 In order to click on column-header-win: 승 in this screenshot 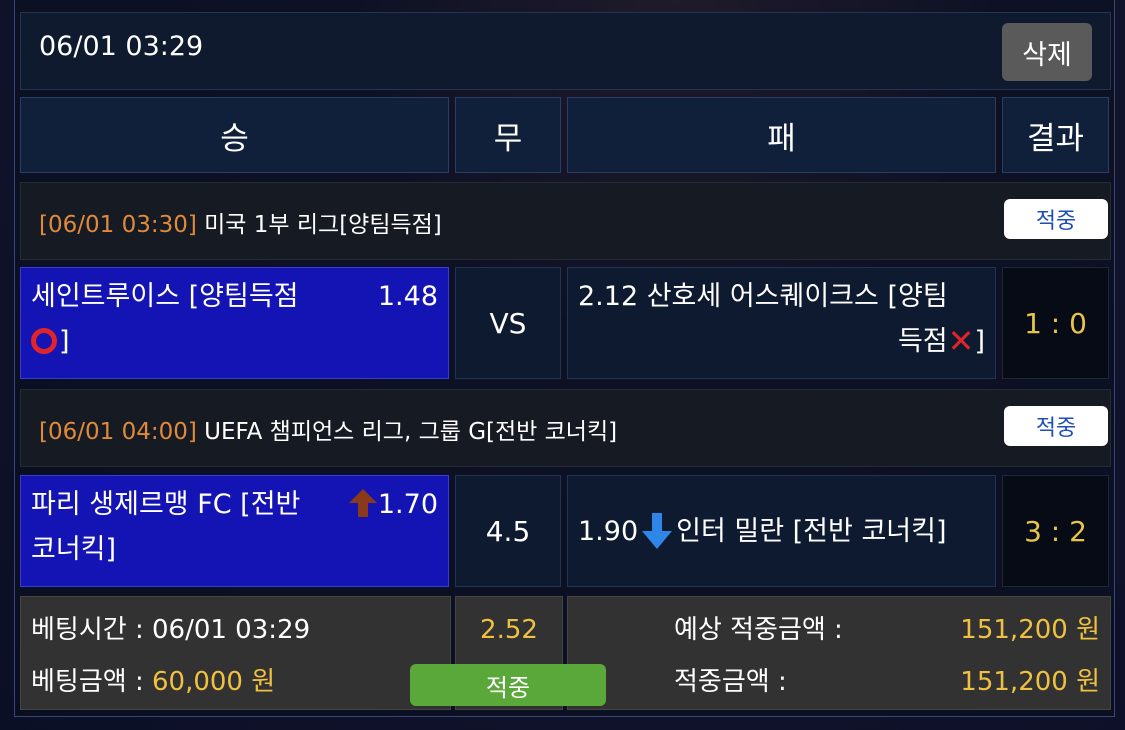, I will do `click(234, 135)`.